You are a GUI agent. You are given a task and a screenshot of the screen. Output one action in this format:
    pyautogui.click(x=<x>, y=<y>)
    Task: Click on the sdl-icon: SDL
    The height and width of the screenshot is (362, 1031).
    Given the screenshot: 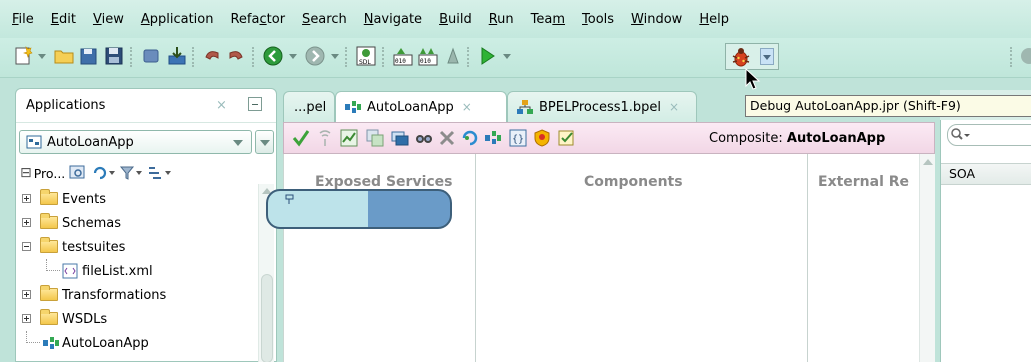 What is the action you would take?
    pyautogui.click(x=366, y=56)
    